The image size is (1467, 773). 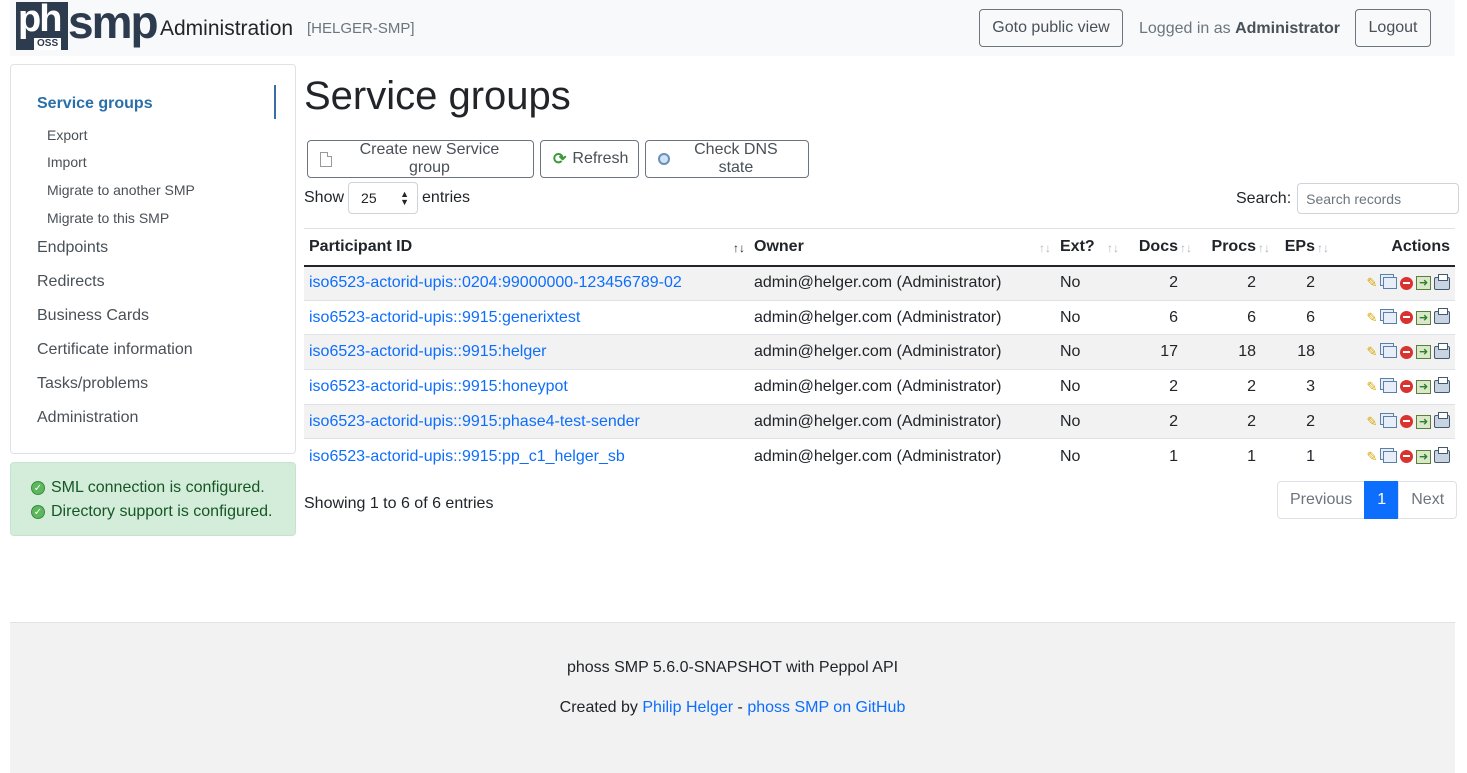 I want to click on col-actions: Actions, so click(x=1394, y=247).